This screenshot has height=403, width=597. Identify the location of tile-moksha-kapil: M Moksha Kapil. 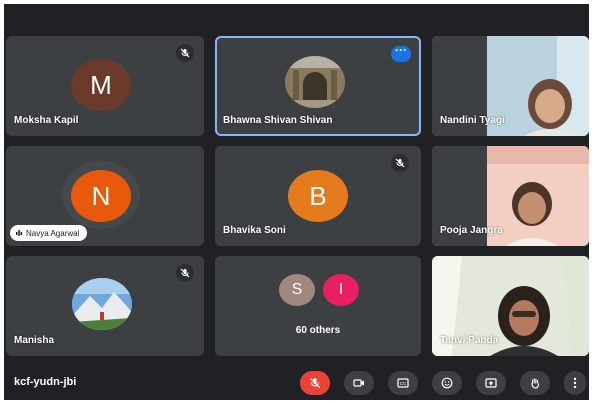
(105, 86).